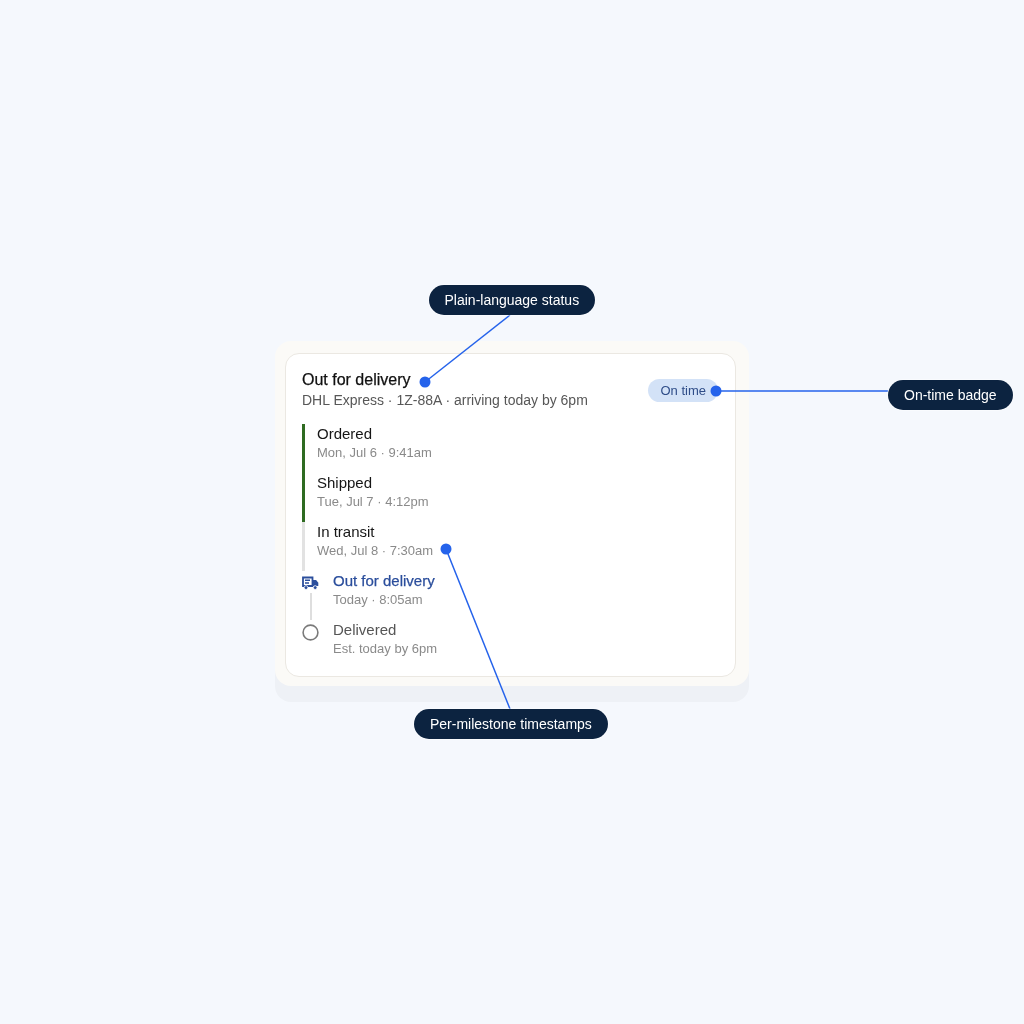 Image resolution: width=1024 pixels, height=1024 pixels. Describe the element at coordinates (345, 483) in the screenshot. I see `milestone-name: Shipped` at that location.